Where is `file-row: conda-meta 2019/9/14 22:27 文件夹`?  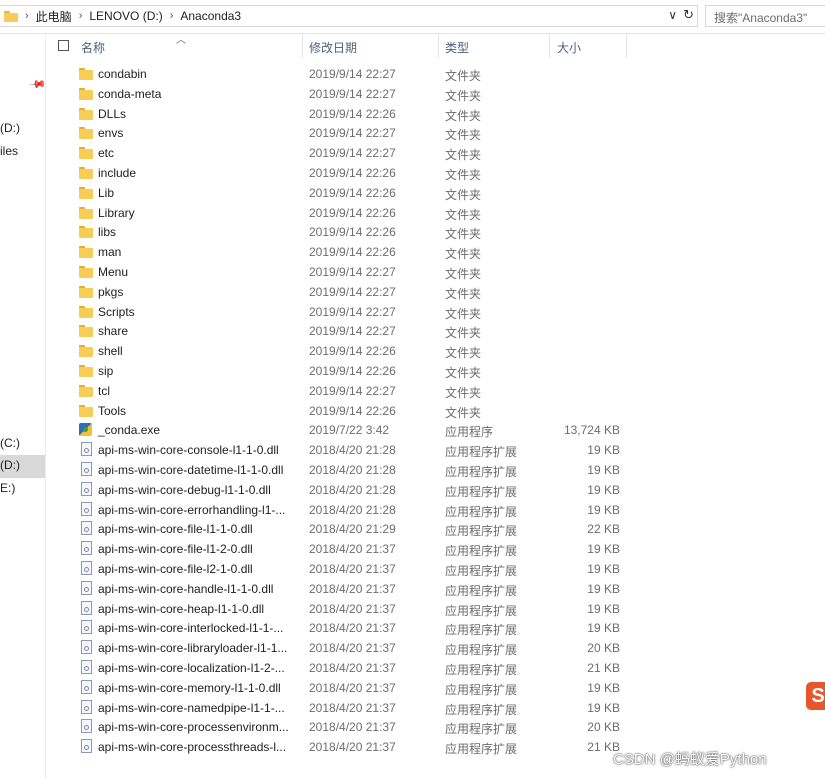 file-row: conda-meta 2019/9/14 22:27 文件夹 is located at coordinates (435, 94).